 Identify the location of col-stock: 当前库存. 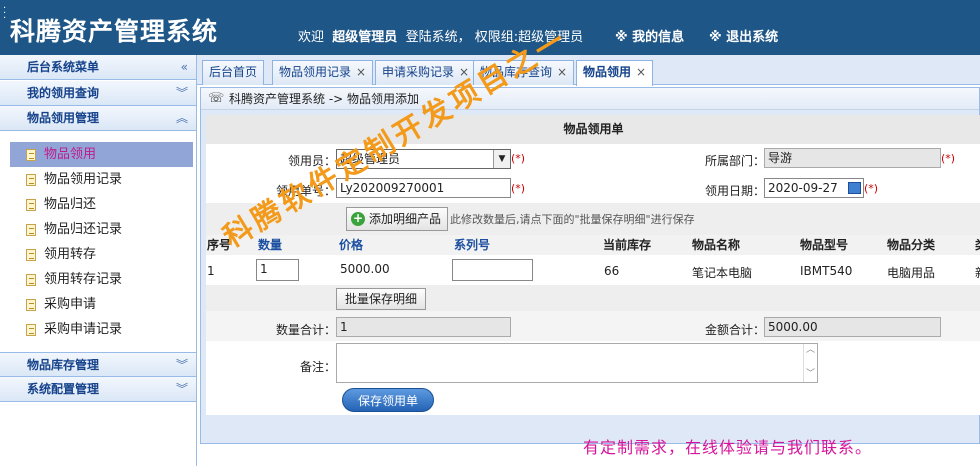
(627, 245).